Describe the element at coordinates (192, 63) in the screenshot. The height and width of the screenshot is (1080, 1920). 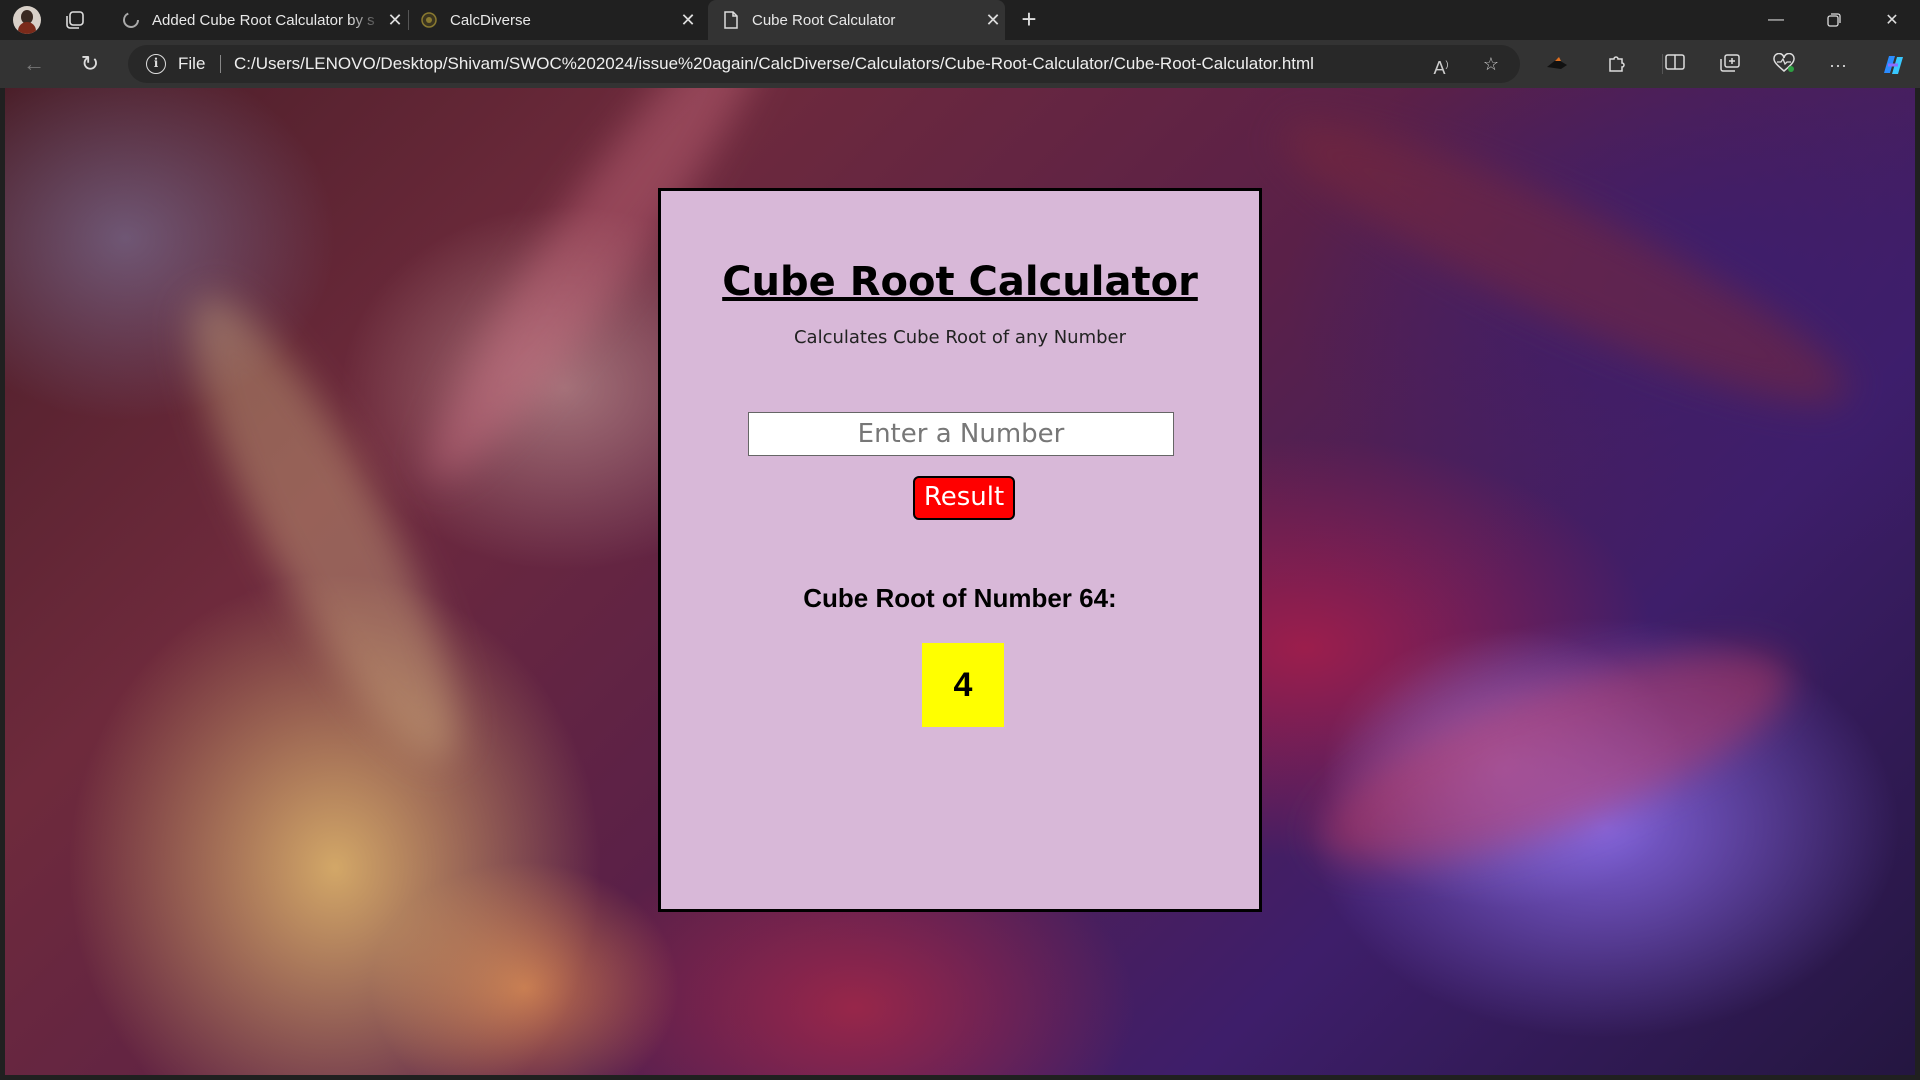
I see `scheme-label: File` at that location.